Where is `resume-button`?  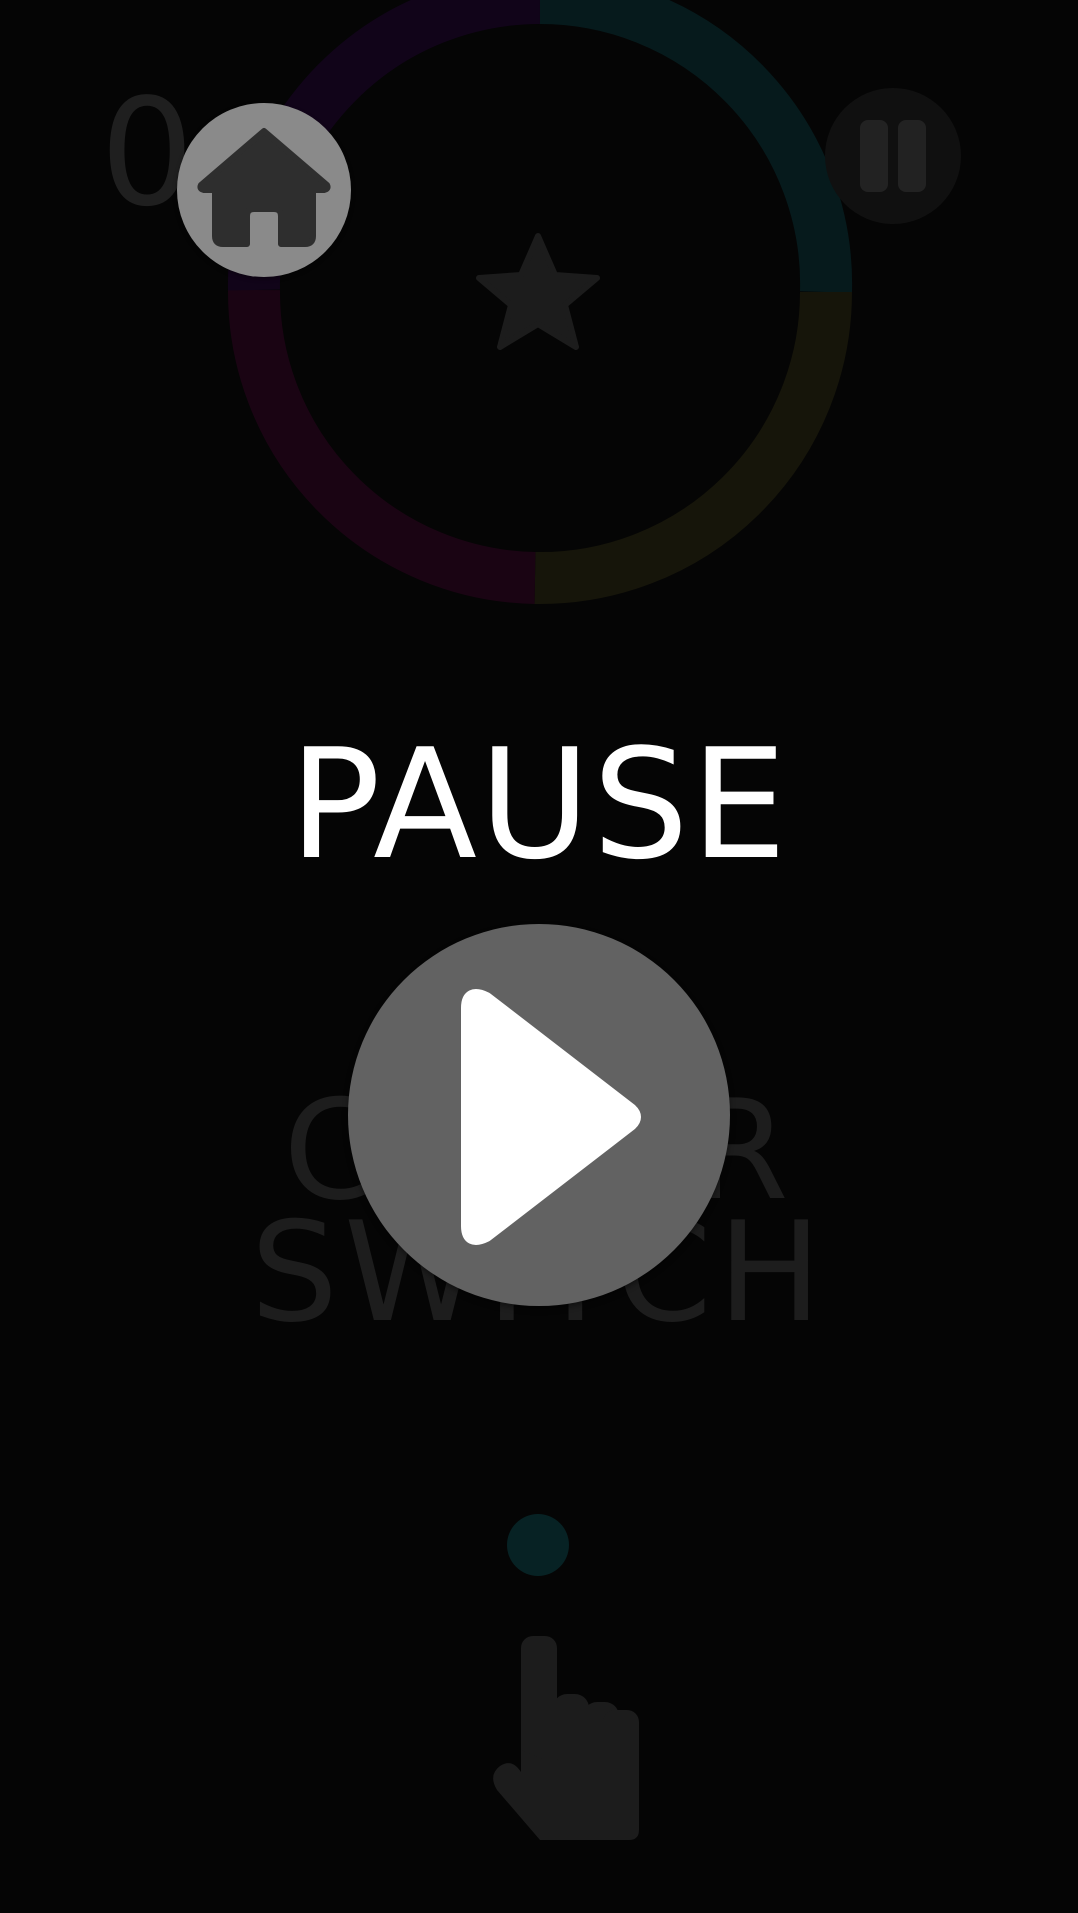
resume-button is located at coordinates (539, 1115).